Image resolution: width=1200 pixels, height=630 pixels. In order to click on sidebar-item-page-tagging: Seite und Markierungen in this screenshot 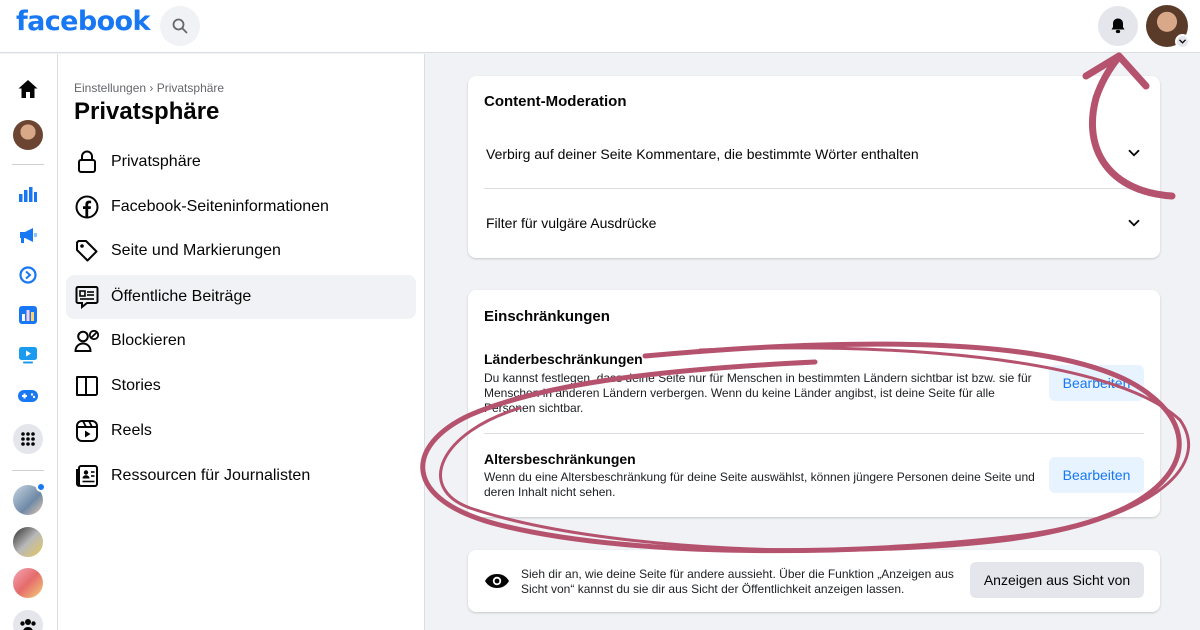, I will do `click(241, 251)`.